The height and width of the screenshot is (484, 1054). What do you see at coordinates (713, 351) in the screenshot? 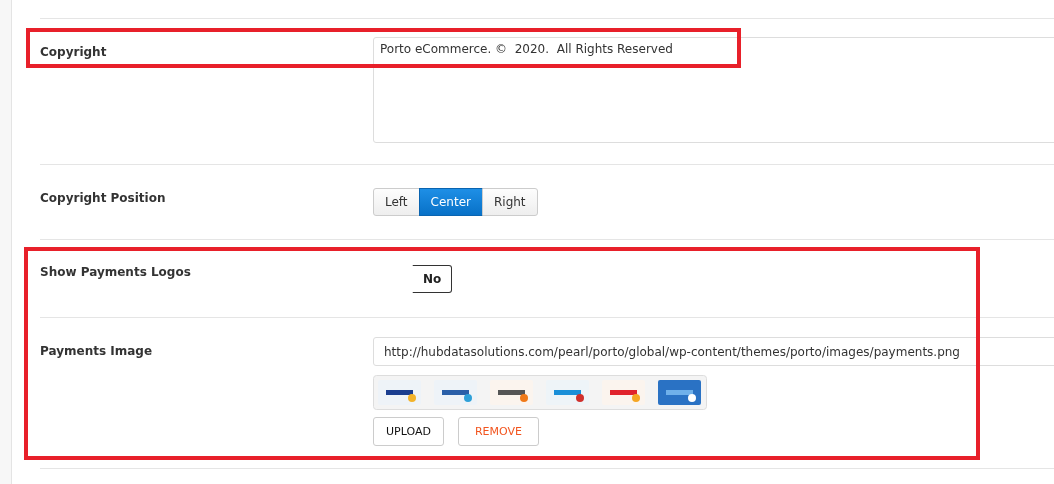
I see `url-field: http://hubdatasolutions.com/pearl/porto/global/wp-content/themes/porto/images/payments.png` at bounding box center [713, 351].